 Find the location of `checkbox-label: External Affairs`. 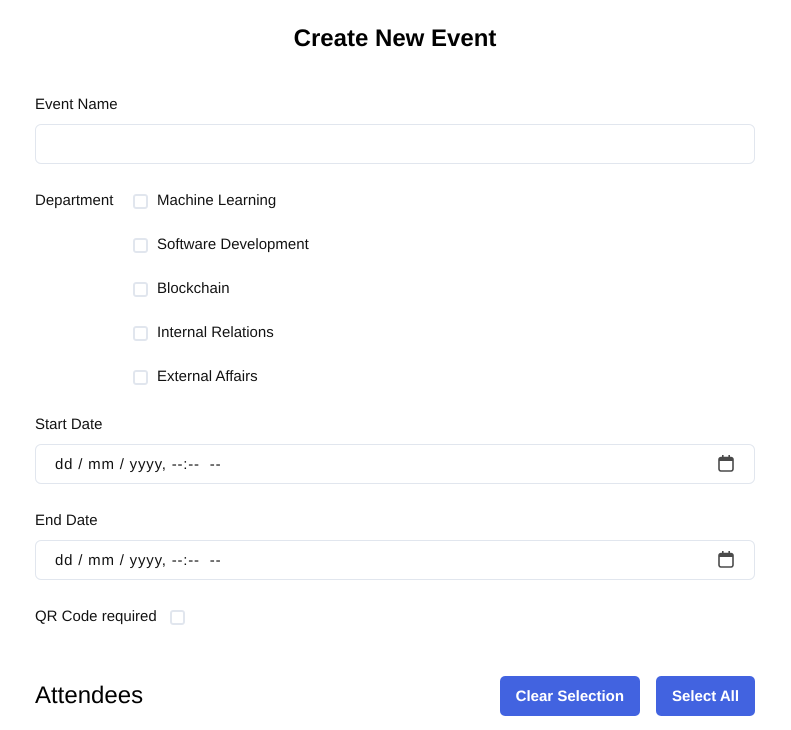

checkbox-label: External Affairs is located at coordinates (207, 377).